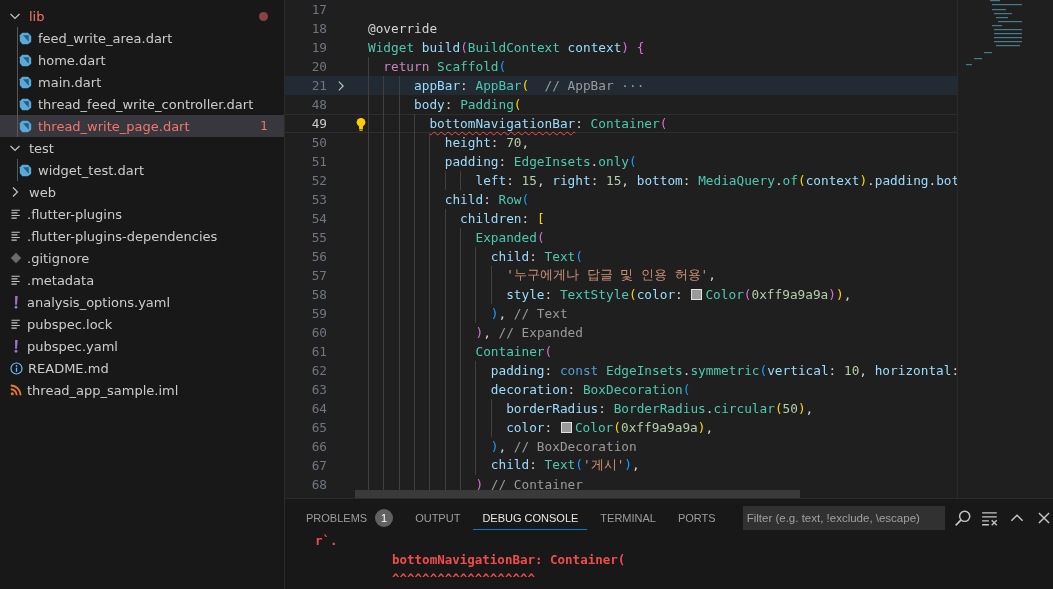 The width and height of the screenshot is (1053, 589). I want to click on line-number: 19, so click(318, 47).